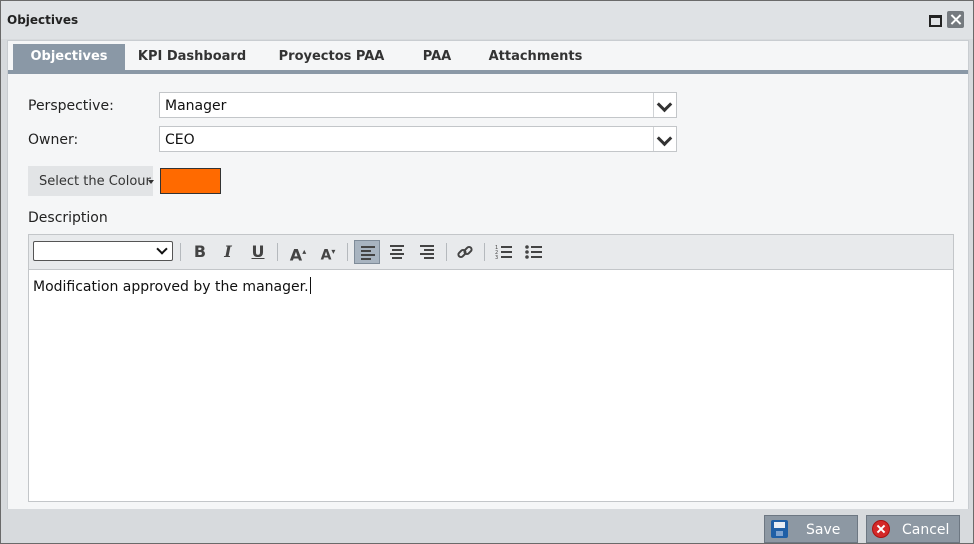  I want to click on align-right-button, so click(427, 252).